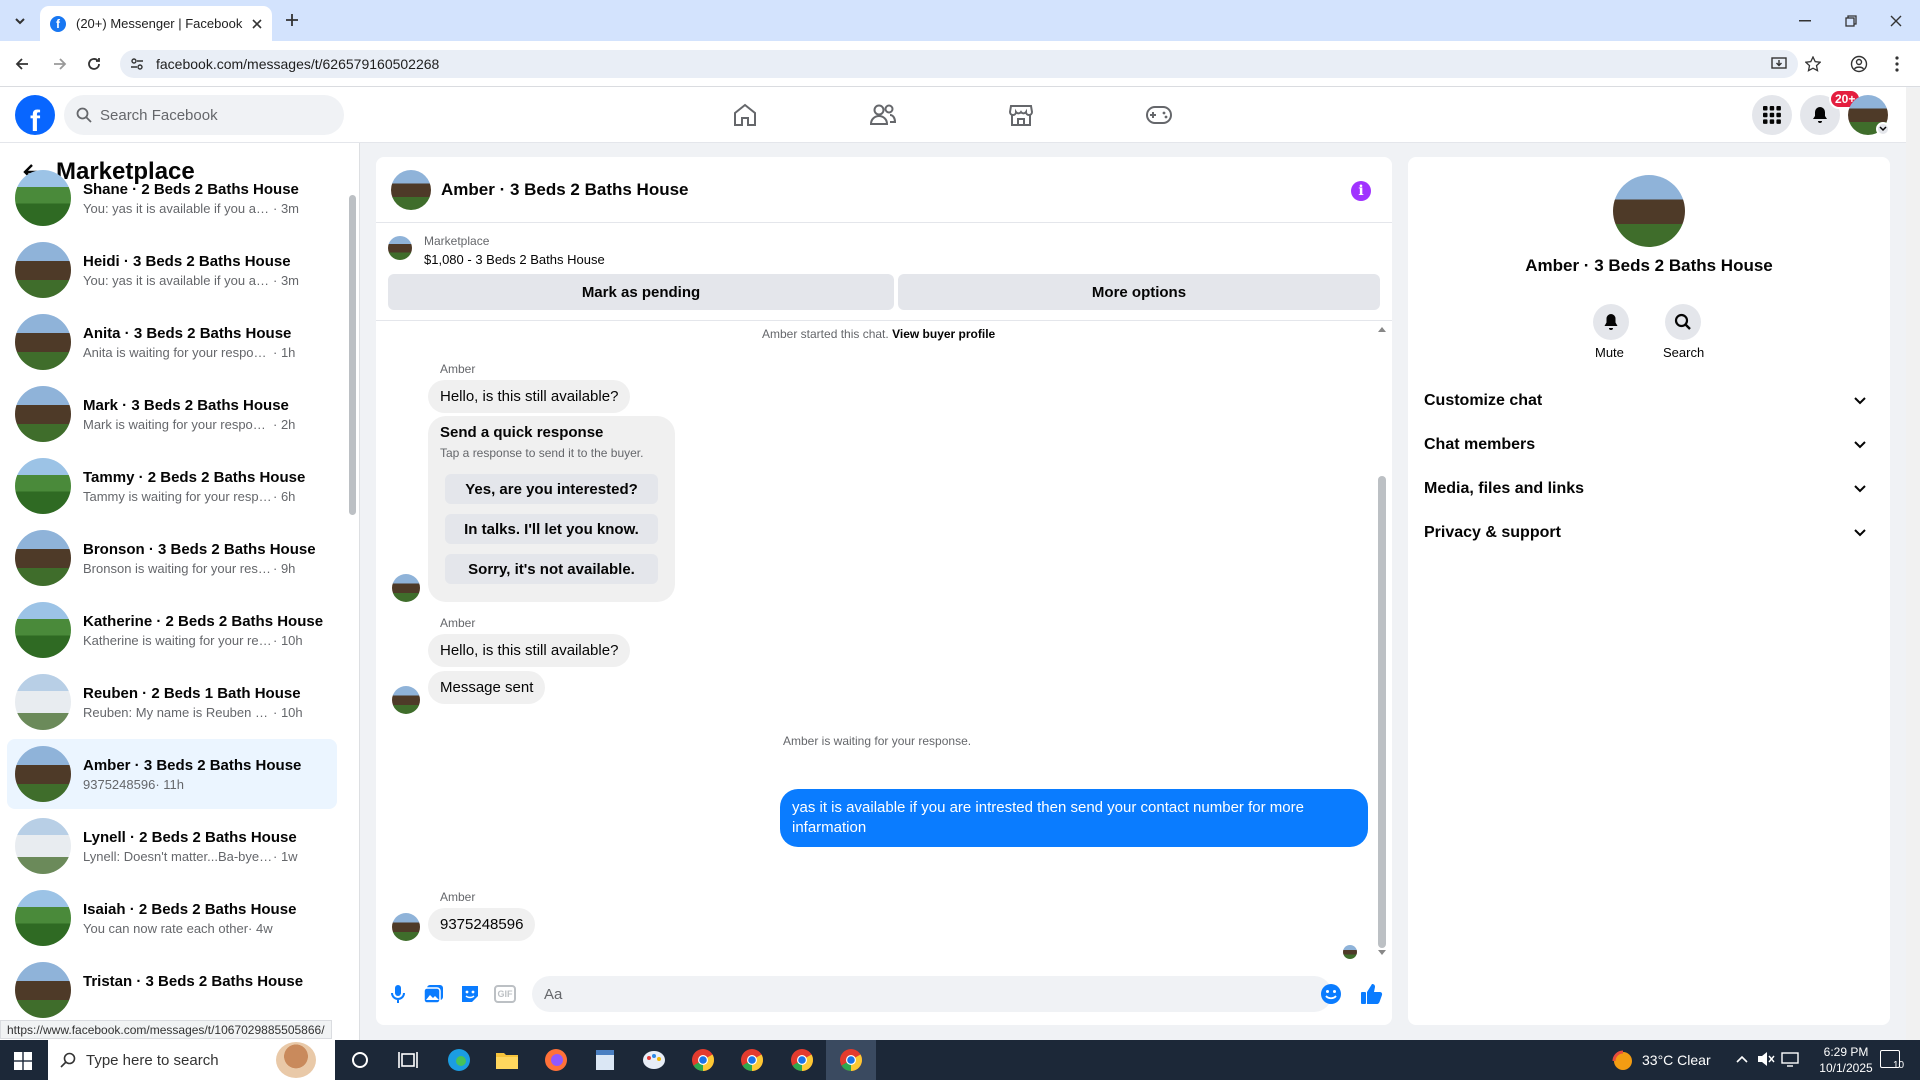 This screenshot has height=1080, width=1920. What do you see at coordinates (1683, 322) in the screenshot?
I see `search-chat-icon` at bounding box center [1683, 322].